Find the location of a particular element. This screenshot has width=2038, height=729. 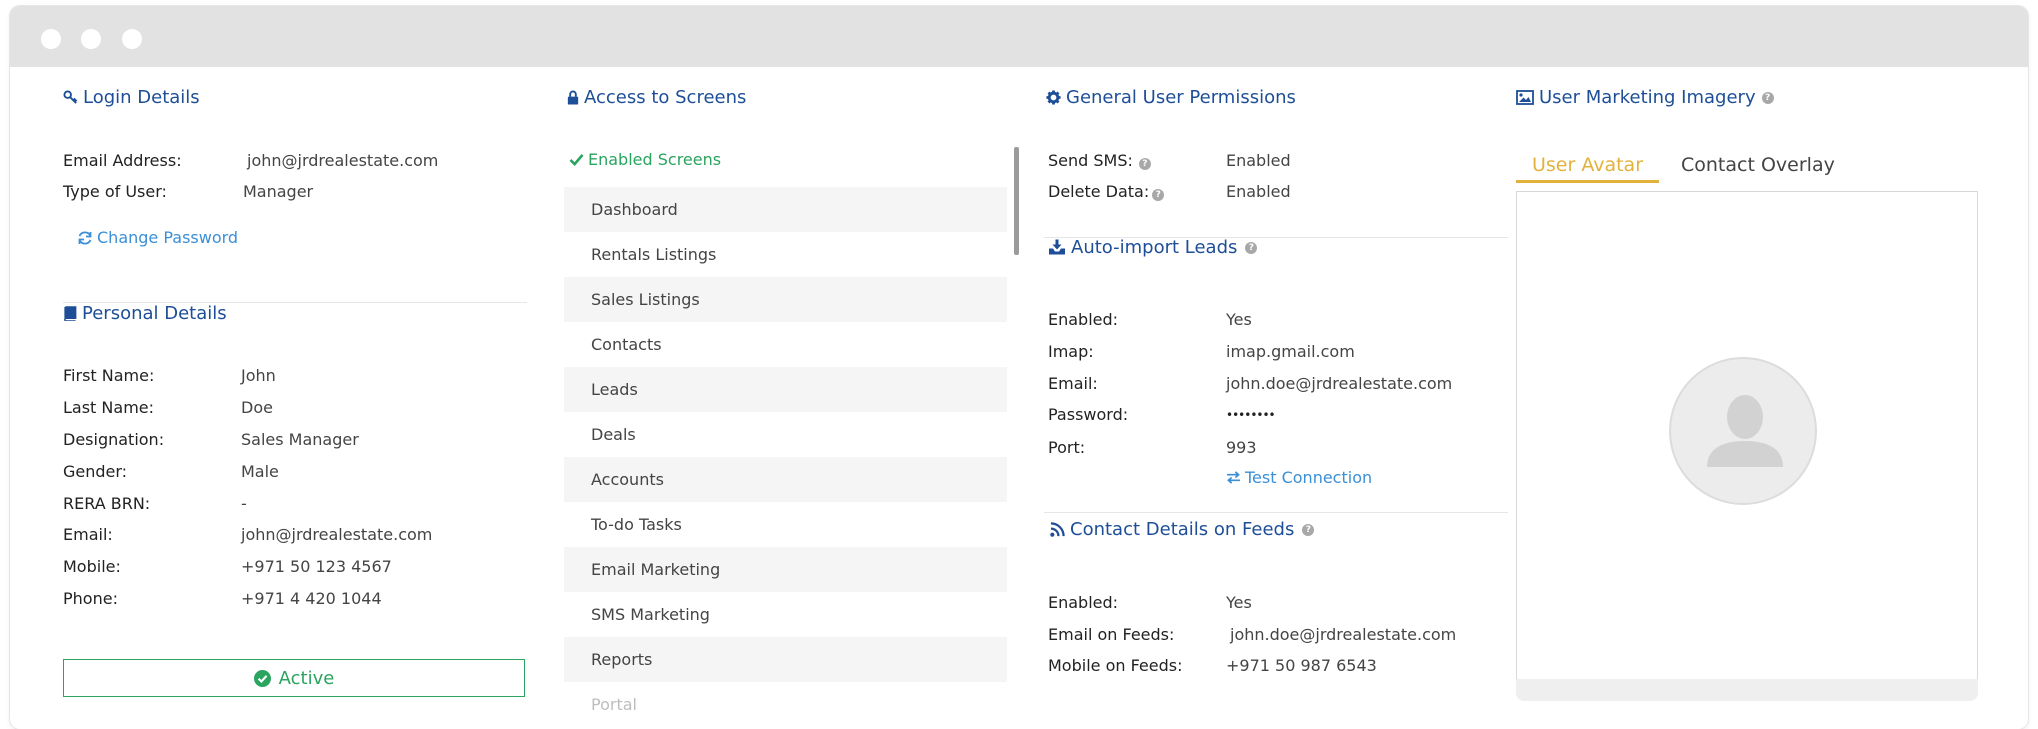

delete-data-row: Delete Data:? Enabled is located at coordinates (1278, 192).